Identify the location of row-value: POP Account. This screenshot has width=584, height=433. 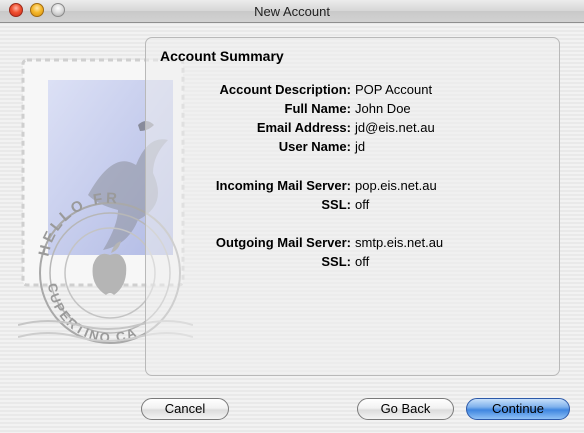
(394, 89).